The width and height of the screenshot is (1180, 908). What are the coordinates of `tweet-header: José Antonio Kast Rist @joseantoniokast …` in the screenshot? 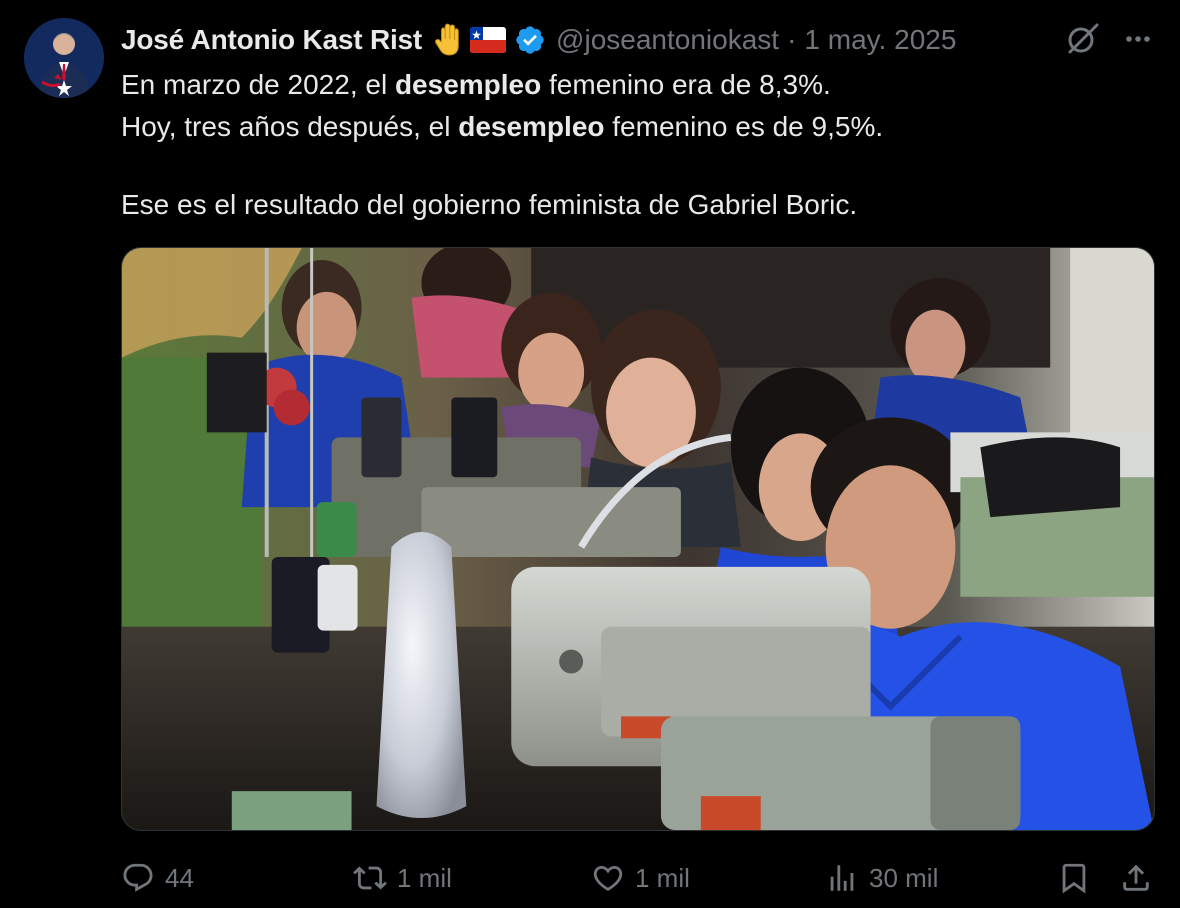 It's located at (538, 40).